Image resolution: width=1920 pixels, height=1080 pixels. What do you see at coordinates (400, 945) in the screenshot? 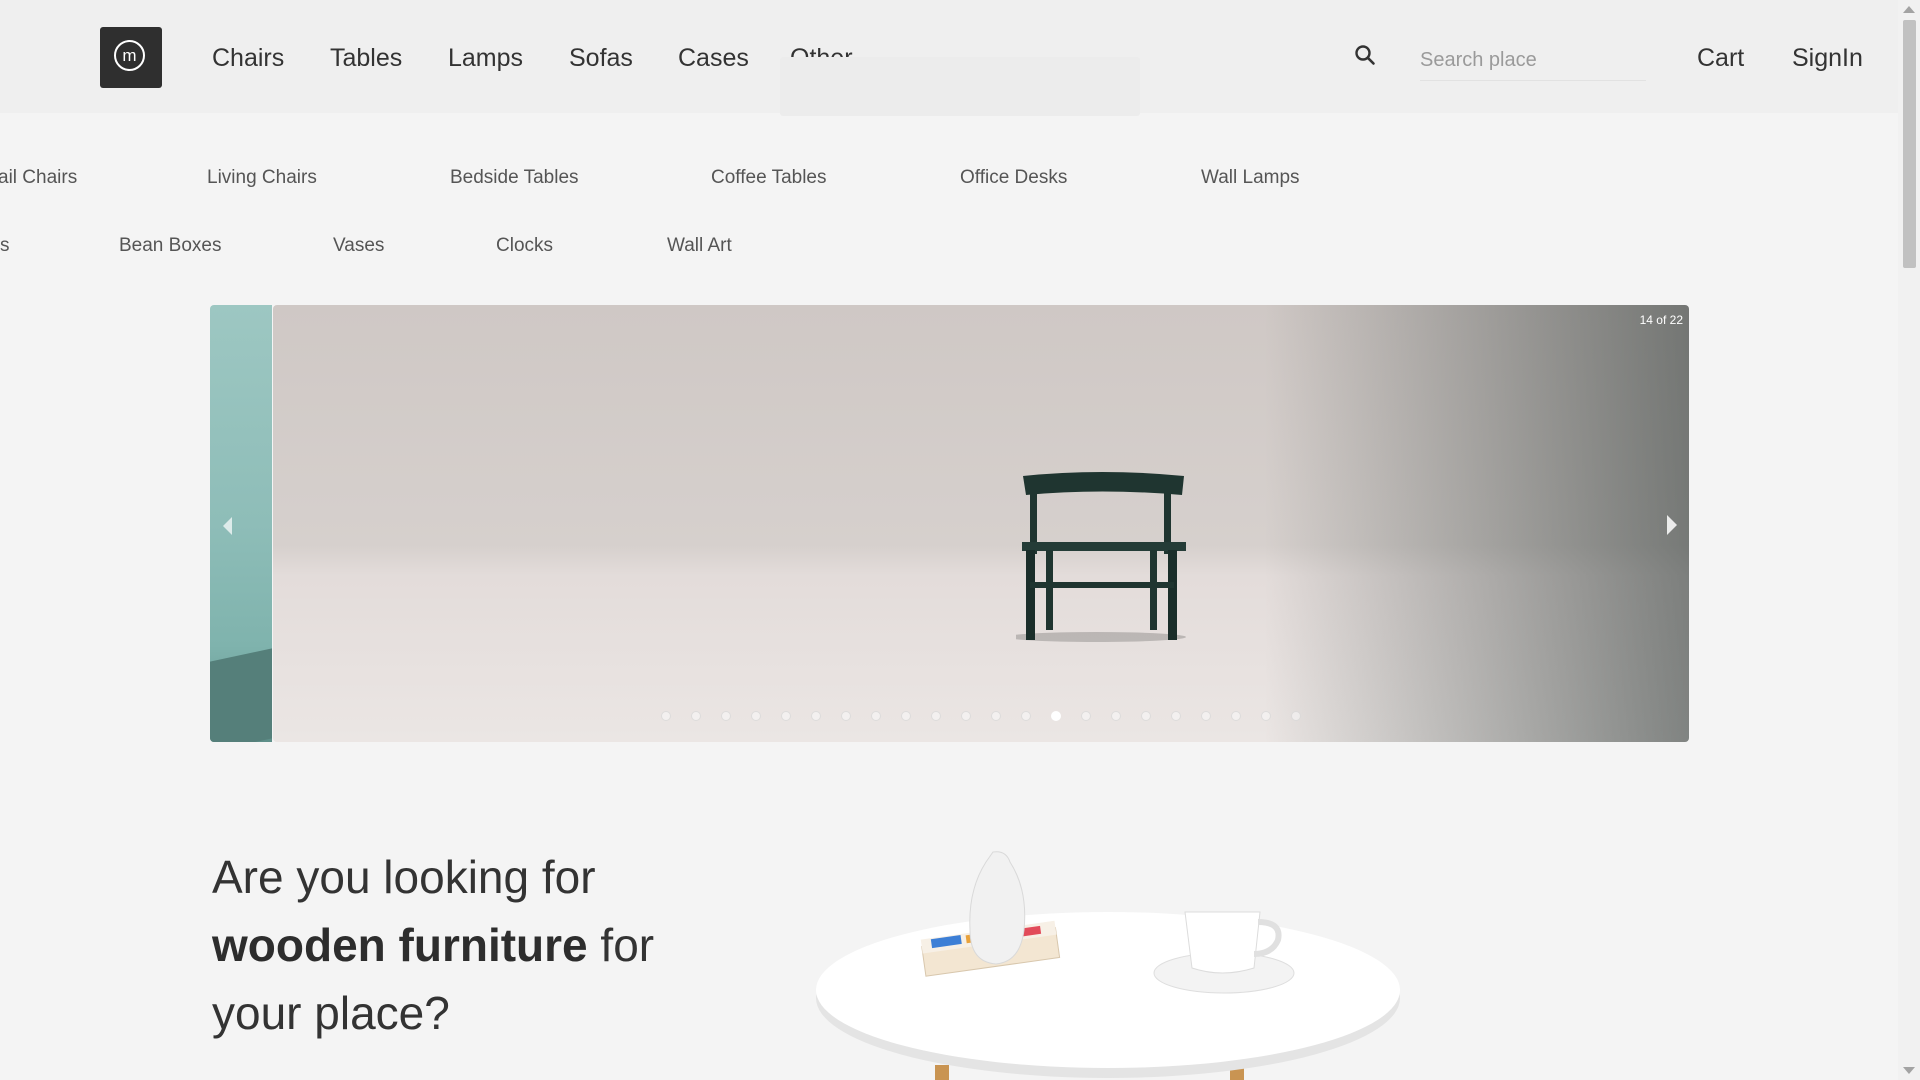
I see `hero-bold-phrase: wooden furniture` at bounding box center [400, 945].